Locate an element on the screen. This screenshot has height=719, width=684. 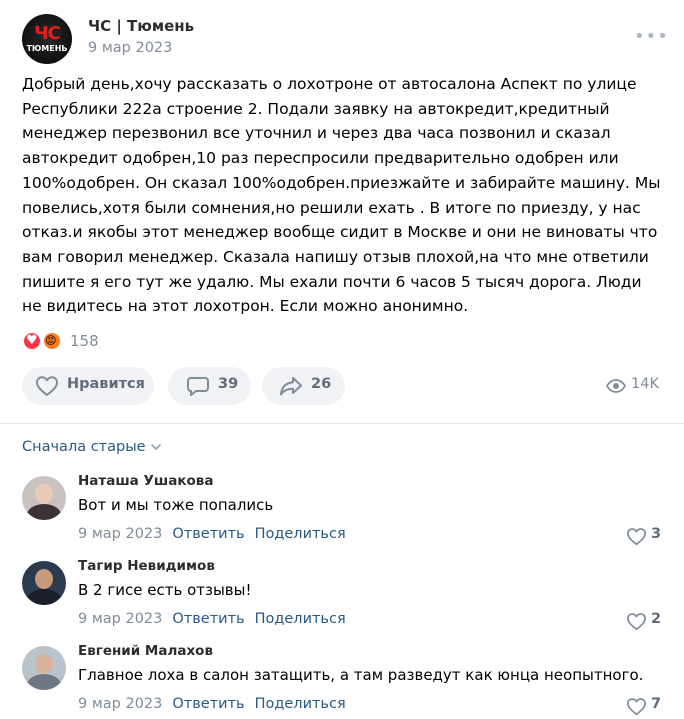
avatar-logo-city: ТЮМЕНЬ is located at coordinates (47, 48).